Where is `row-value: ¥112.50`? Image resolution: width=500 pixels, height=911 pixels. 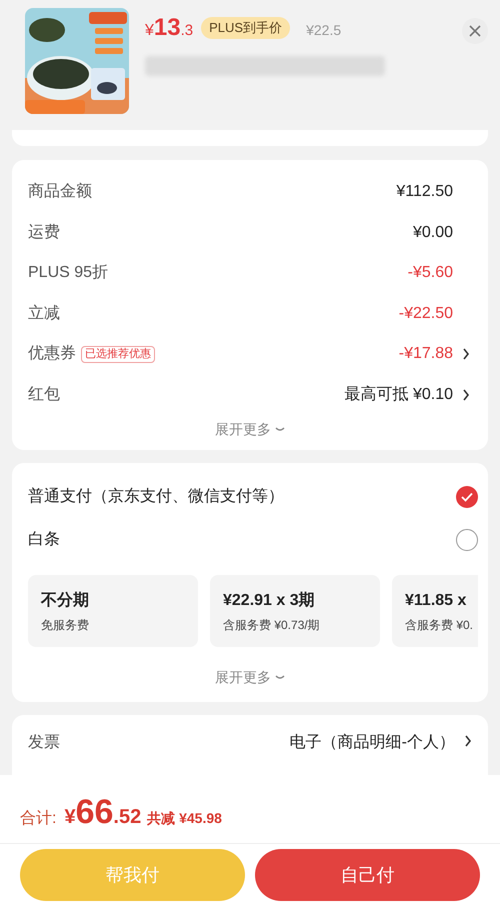 row-value: ¥112.50 is located at coordinates (424, 192).